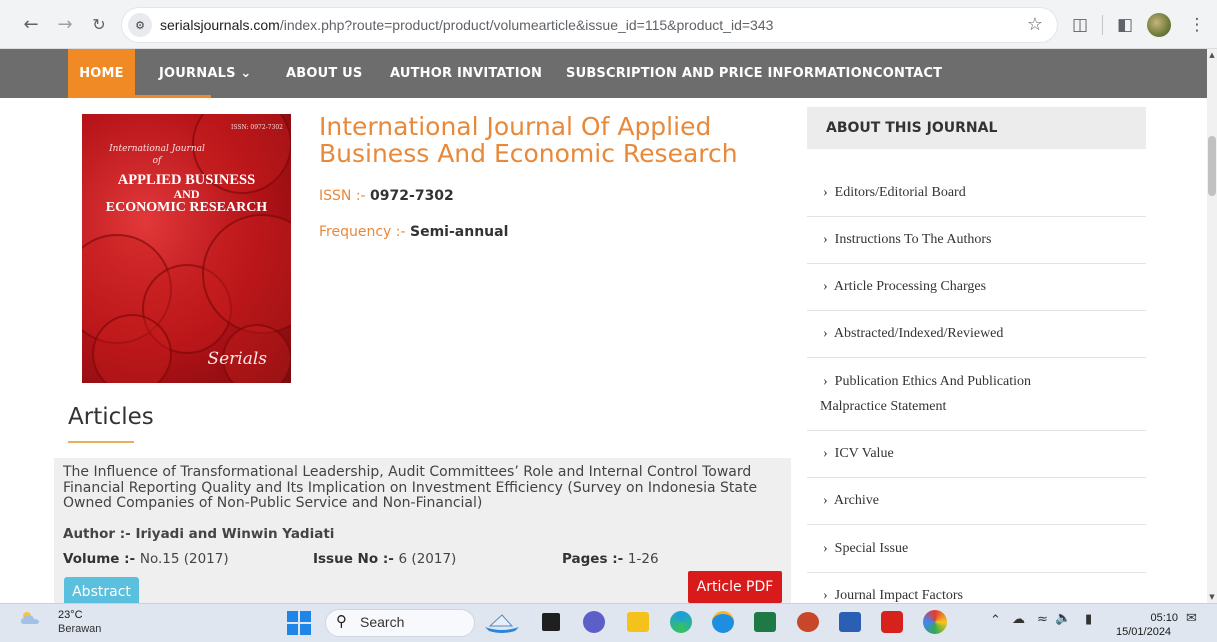 The width and height of the screenshot is (1217, 642). What do you see at coordinates (139, 96) in the screenshot?
I see `nav-active-underline` at bounding box center [139, 96].